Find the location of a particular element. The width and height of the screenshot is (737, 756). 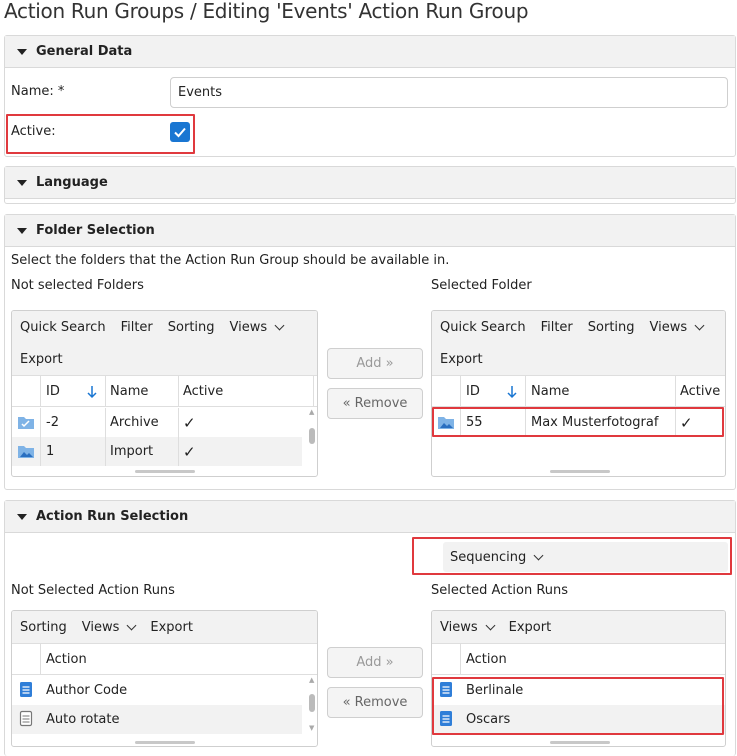

selected-action-runs-title: Selected Action Runs is located at coordinates (500, 590).